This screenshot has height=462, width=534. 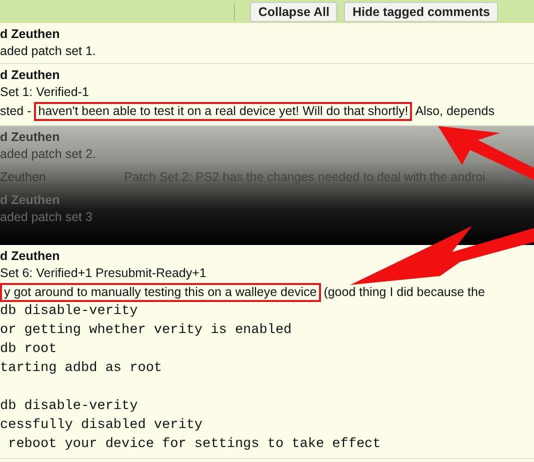 I want to click on code-line: tarting adbd as root, so click(x=82, y=369).